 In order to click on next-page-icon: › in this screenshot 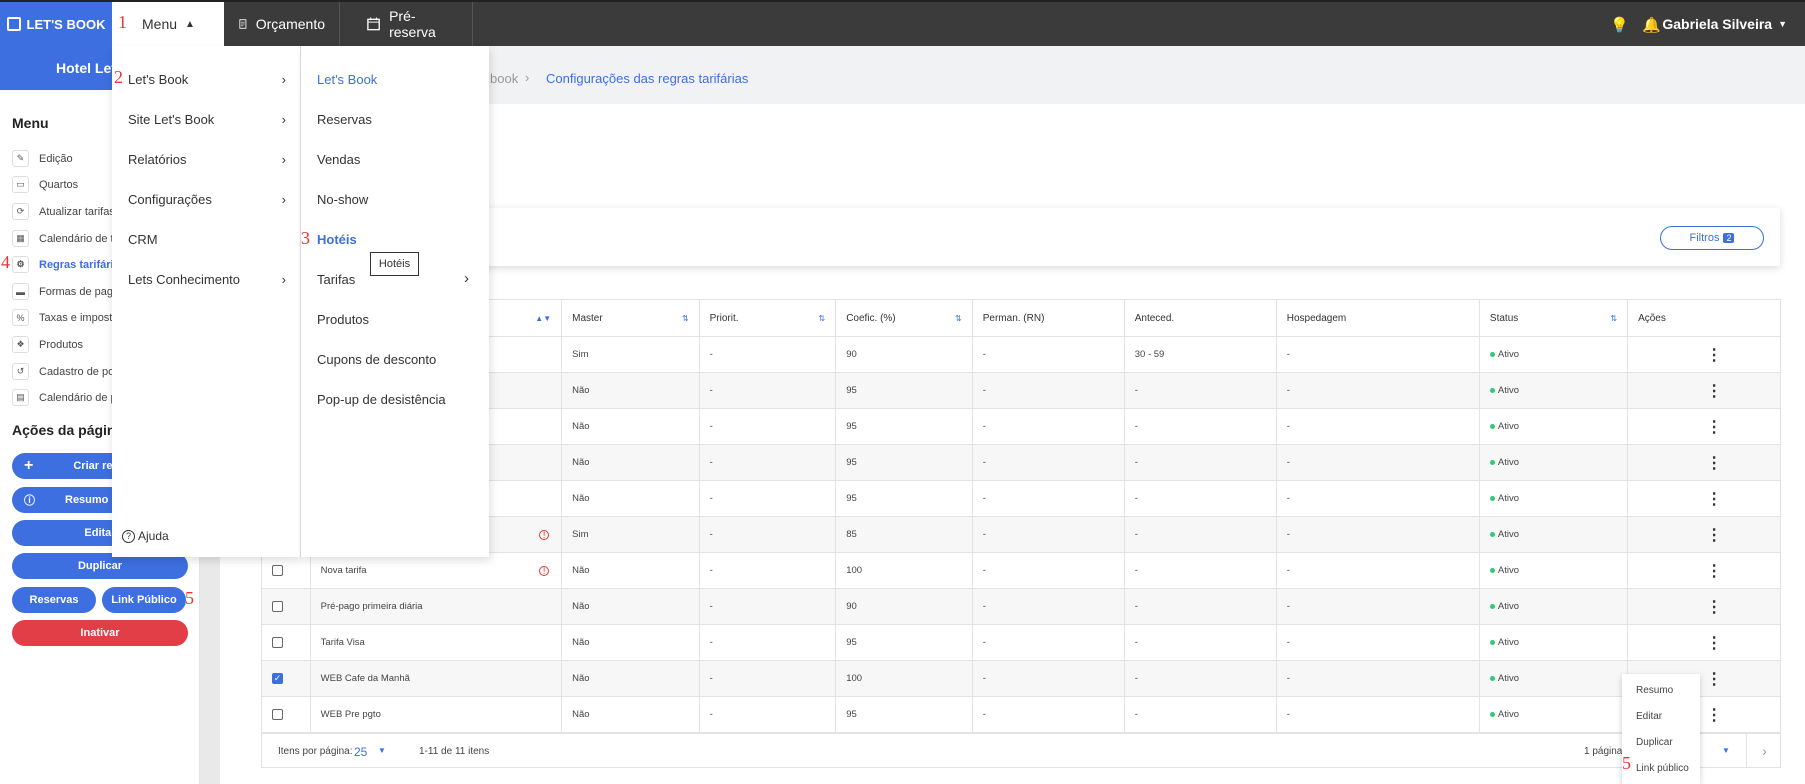, I will do `click(1764, 750)`.